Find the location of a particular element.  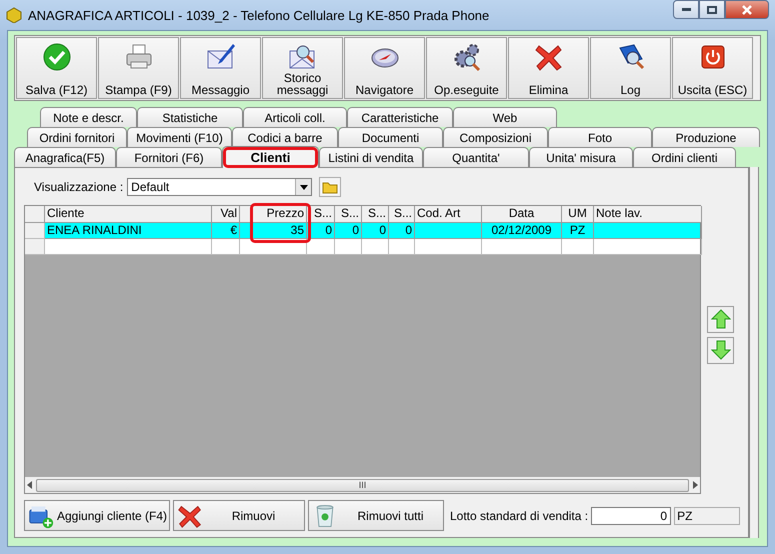

column-header: Cod. Art is located at coordinates (448, 214).